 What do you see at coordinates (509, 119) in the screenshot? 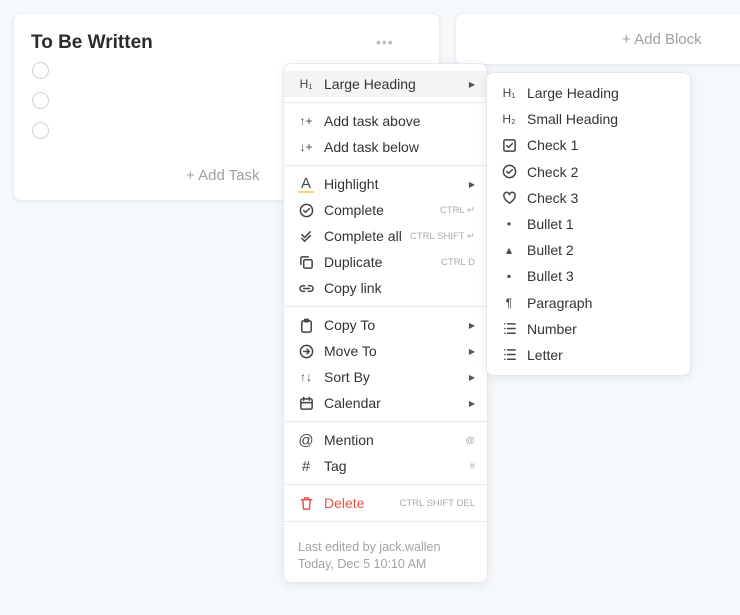
I see `heading-2-icon: H₂` at bounding box center [509, 119].